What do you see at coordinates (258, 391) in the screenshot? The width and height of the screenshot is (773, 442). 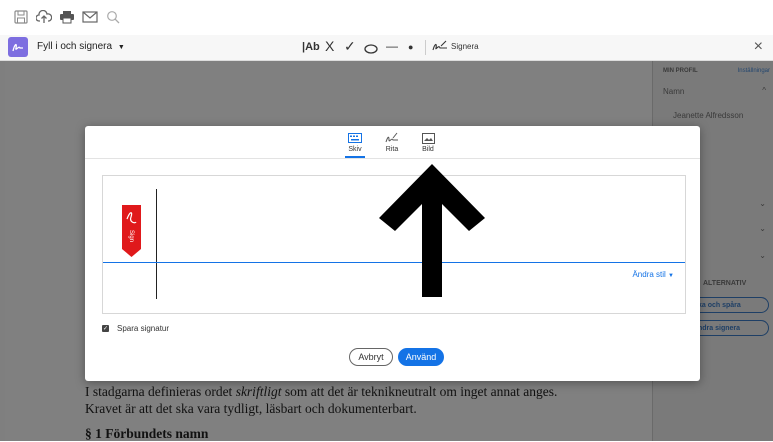 I see `document-emphasis: skriftligt` at bounding box center [258, 391].